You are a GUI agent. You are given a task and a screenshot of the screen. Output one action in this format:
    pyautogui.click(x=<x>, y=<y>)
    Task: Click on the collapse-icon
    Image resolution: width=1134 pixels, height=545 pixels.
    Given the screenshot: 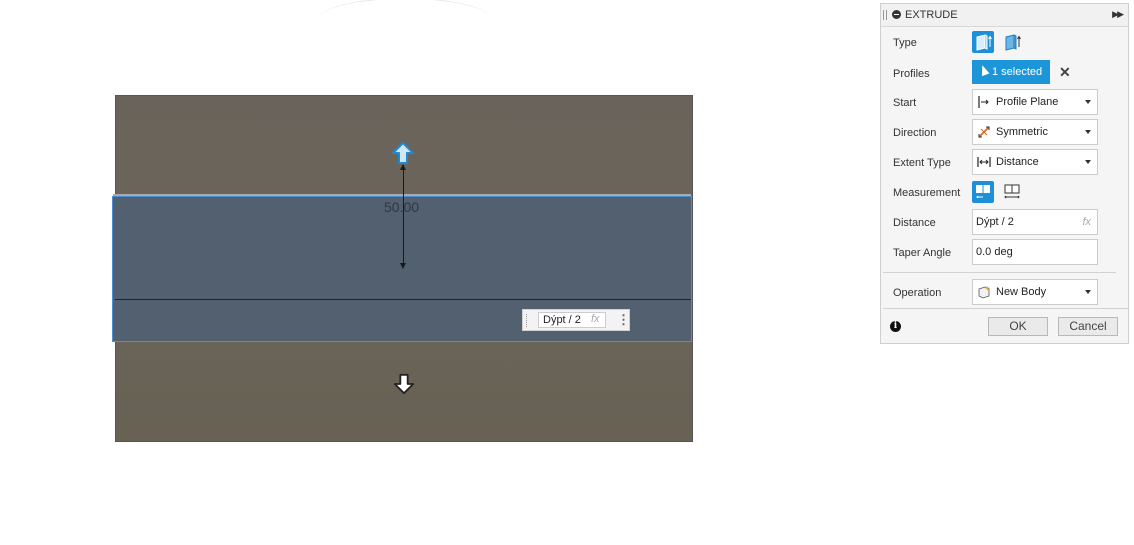 What is the action you would take?
    pyautogui.click(x=896, y=14)
    